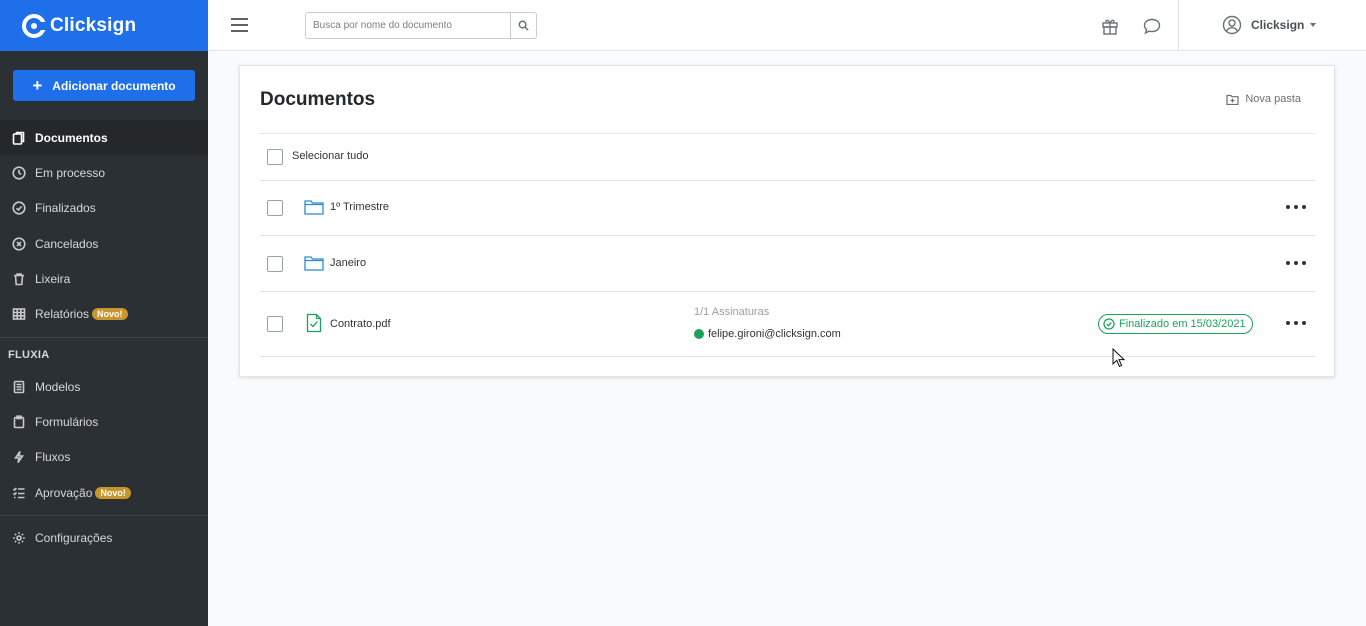 Image resolution: width=1366 pixels, height=626 pixels. What do you see at coordinates (104, 243) in the screenshot?
I see `sidebar-item-cancelados: Cancelados` at bounding box center [104, 243].